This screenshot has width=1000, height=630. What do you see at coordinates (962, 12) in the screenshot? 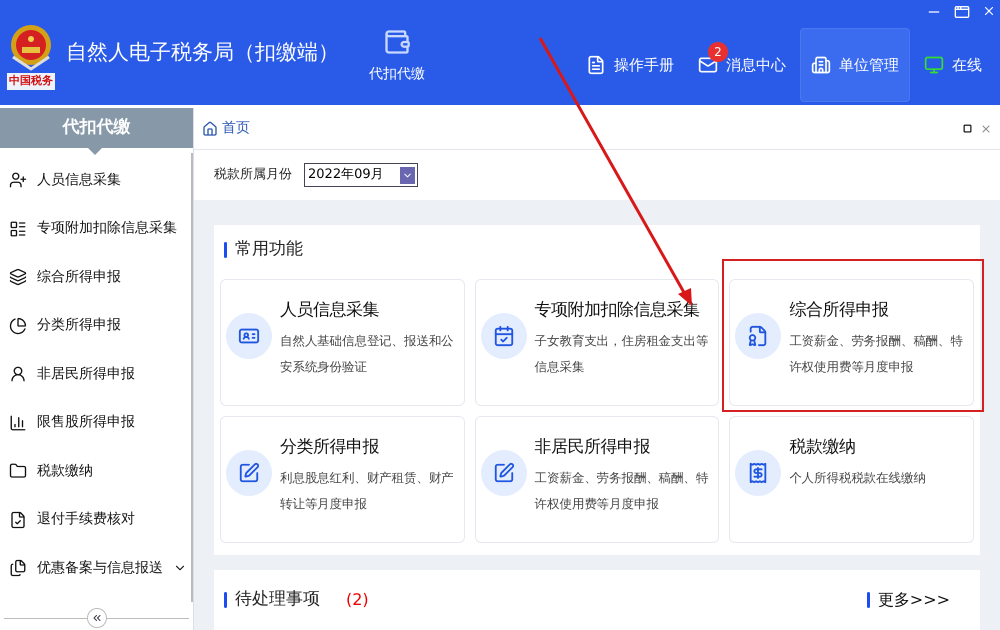
I see `maximize-icon` at bounding box center [962, 12].